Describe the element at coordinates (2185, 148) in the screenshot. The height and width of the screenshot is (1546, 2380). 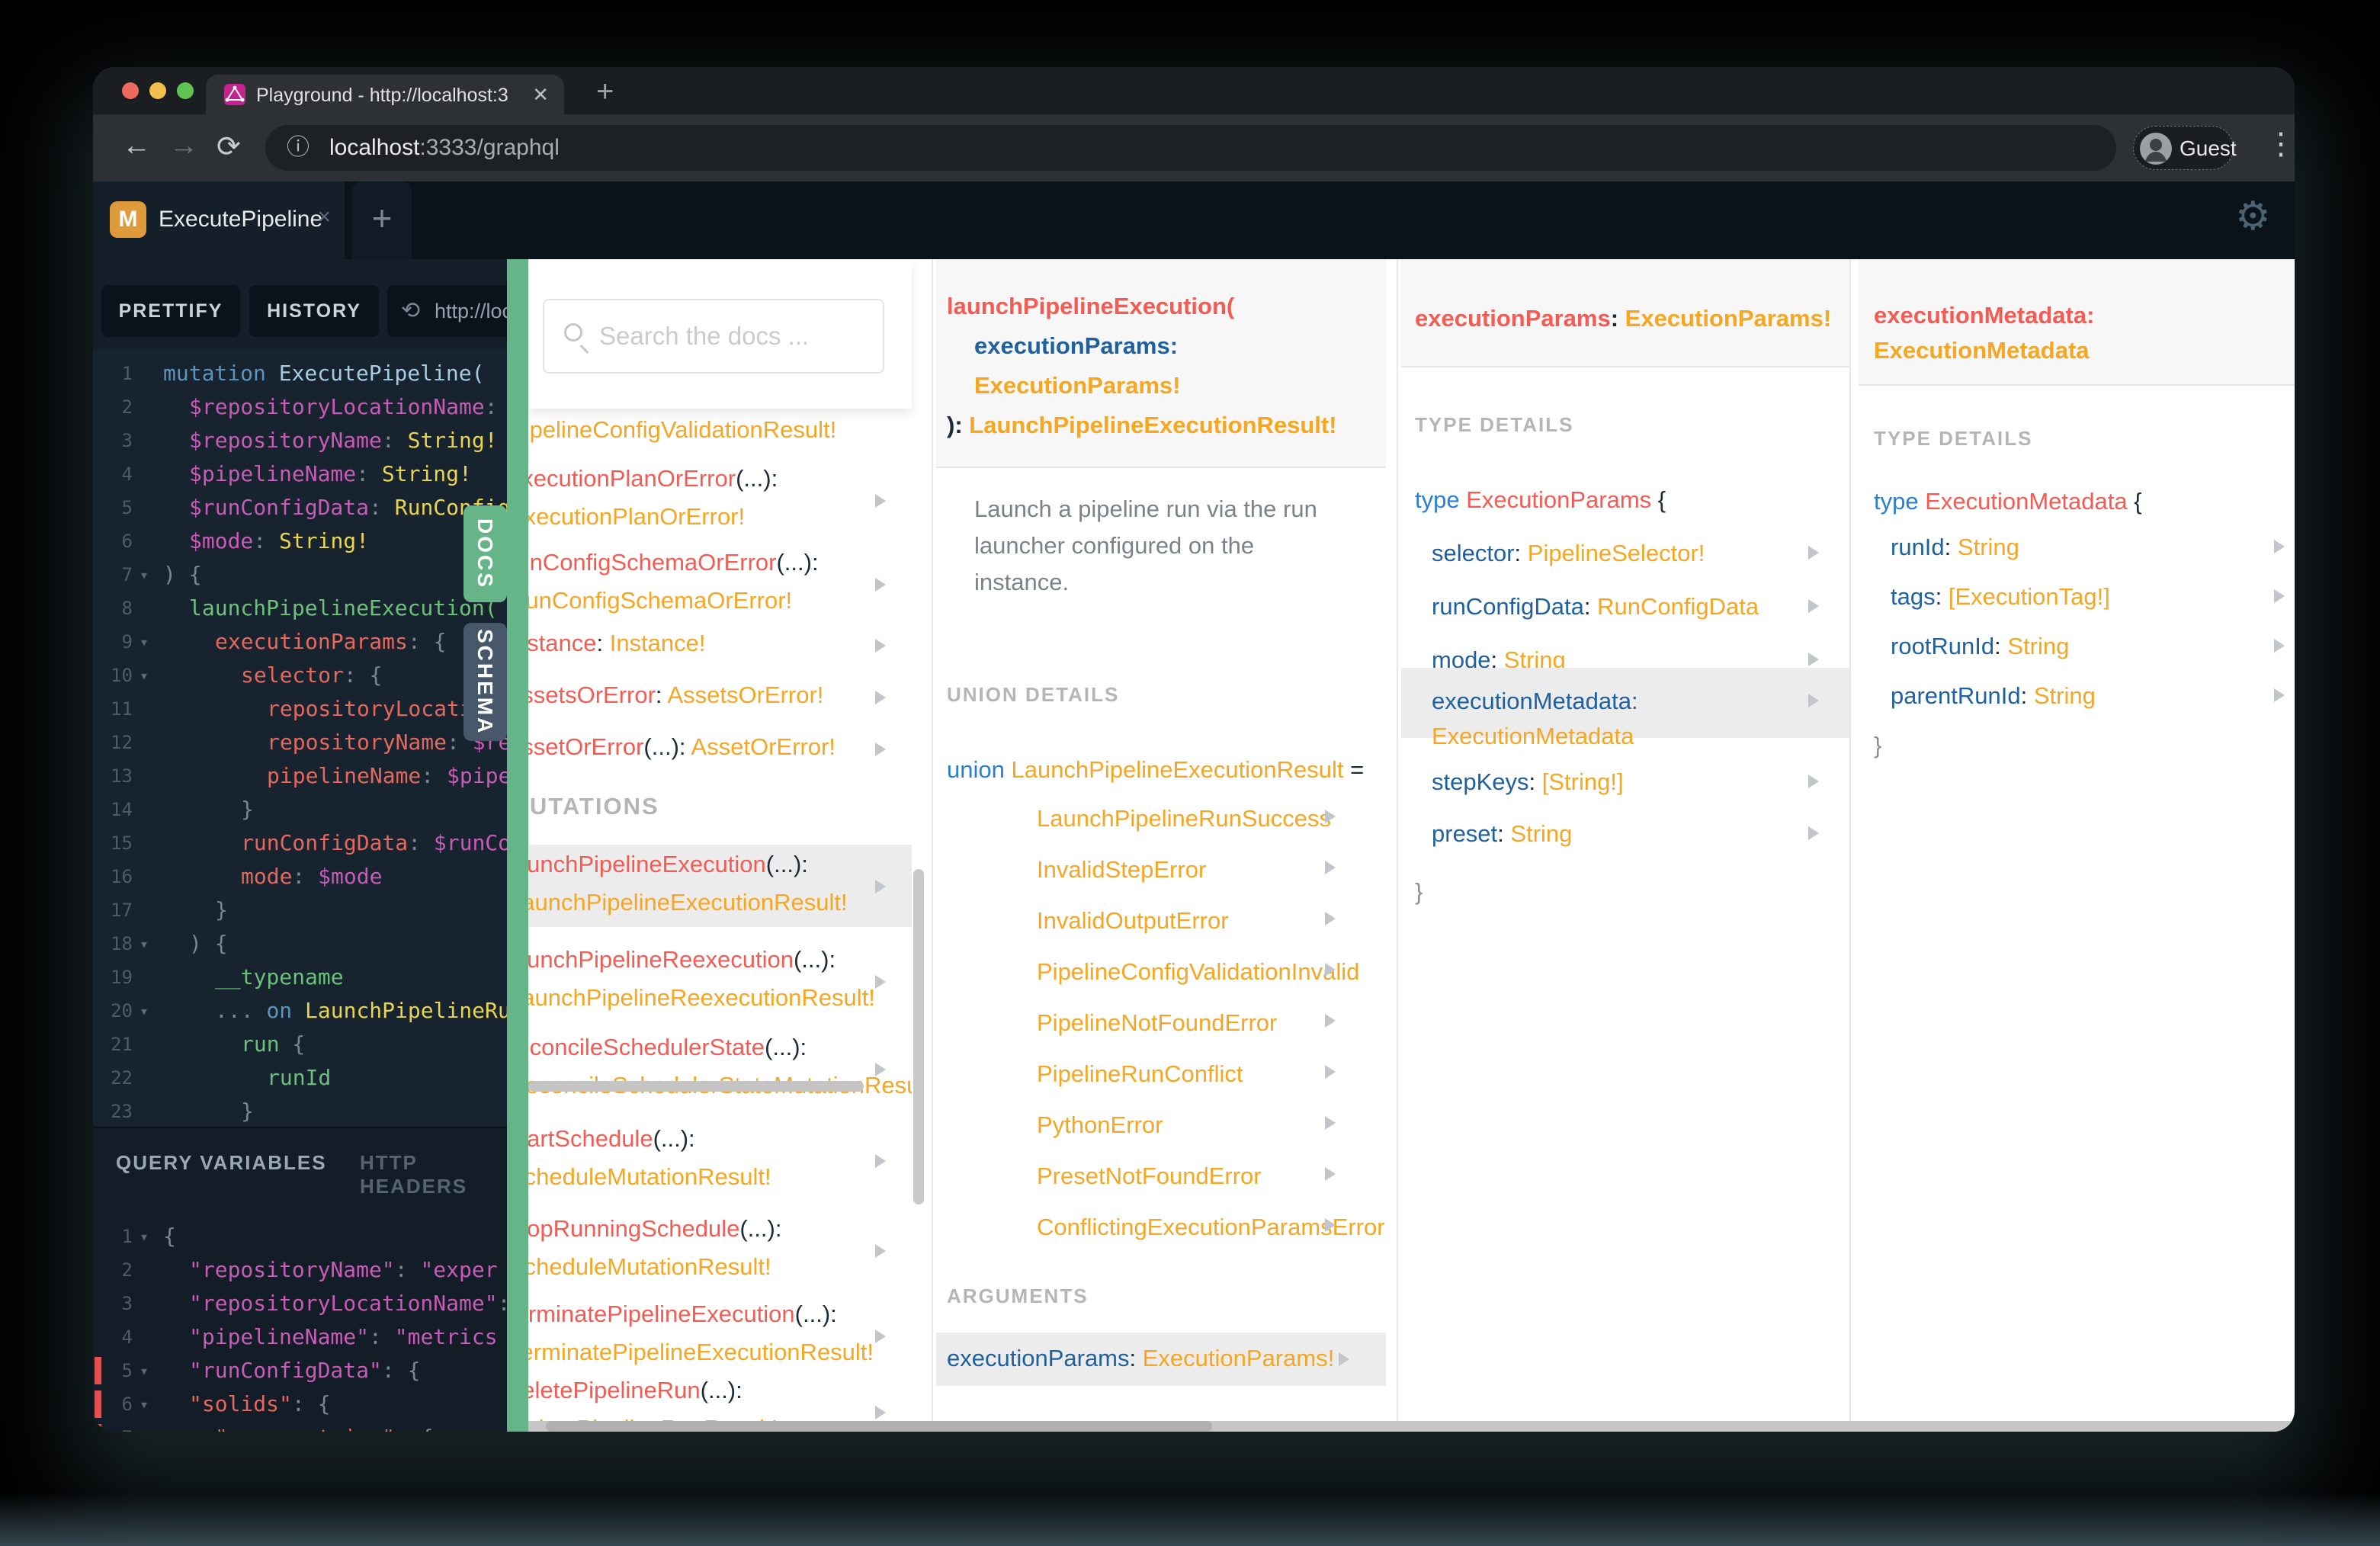
I see `profile-button: Guest` at that location.